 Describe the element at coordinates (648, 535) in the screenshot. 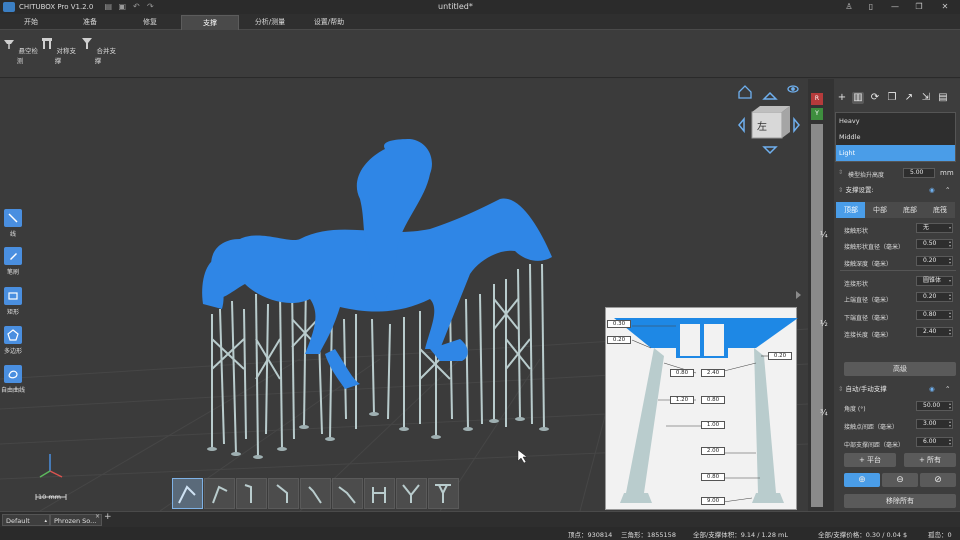

I see `triangle-count: 三角形：1855158` at that location.